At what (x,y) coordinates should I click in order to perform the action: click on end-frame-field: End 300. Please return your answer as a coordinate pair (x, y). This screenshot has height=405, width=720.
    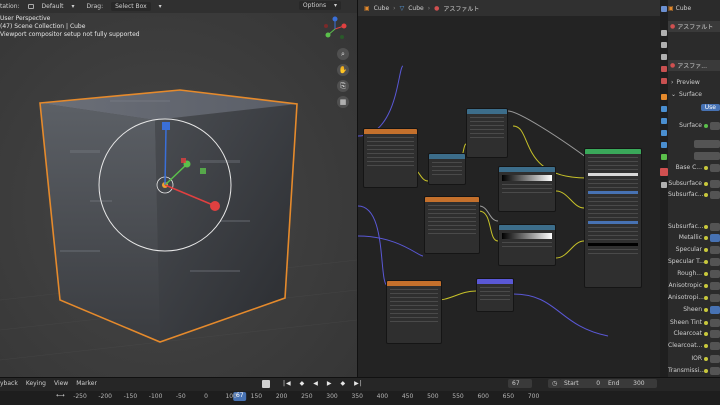
    Looking at the image, I should click on (630, 383).